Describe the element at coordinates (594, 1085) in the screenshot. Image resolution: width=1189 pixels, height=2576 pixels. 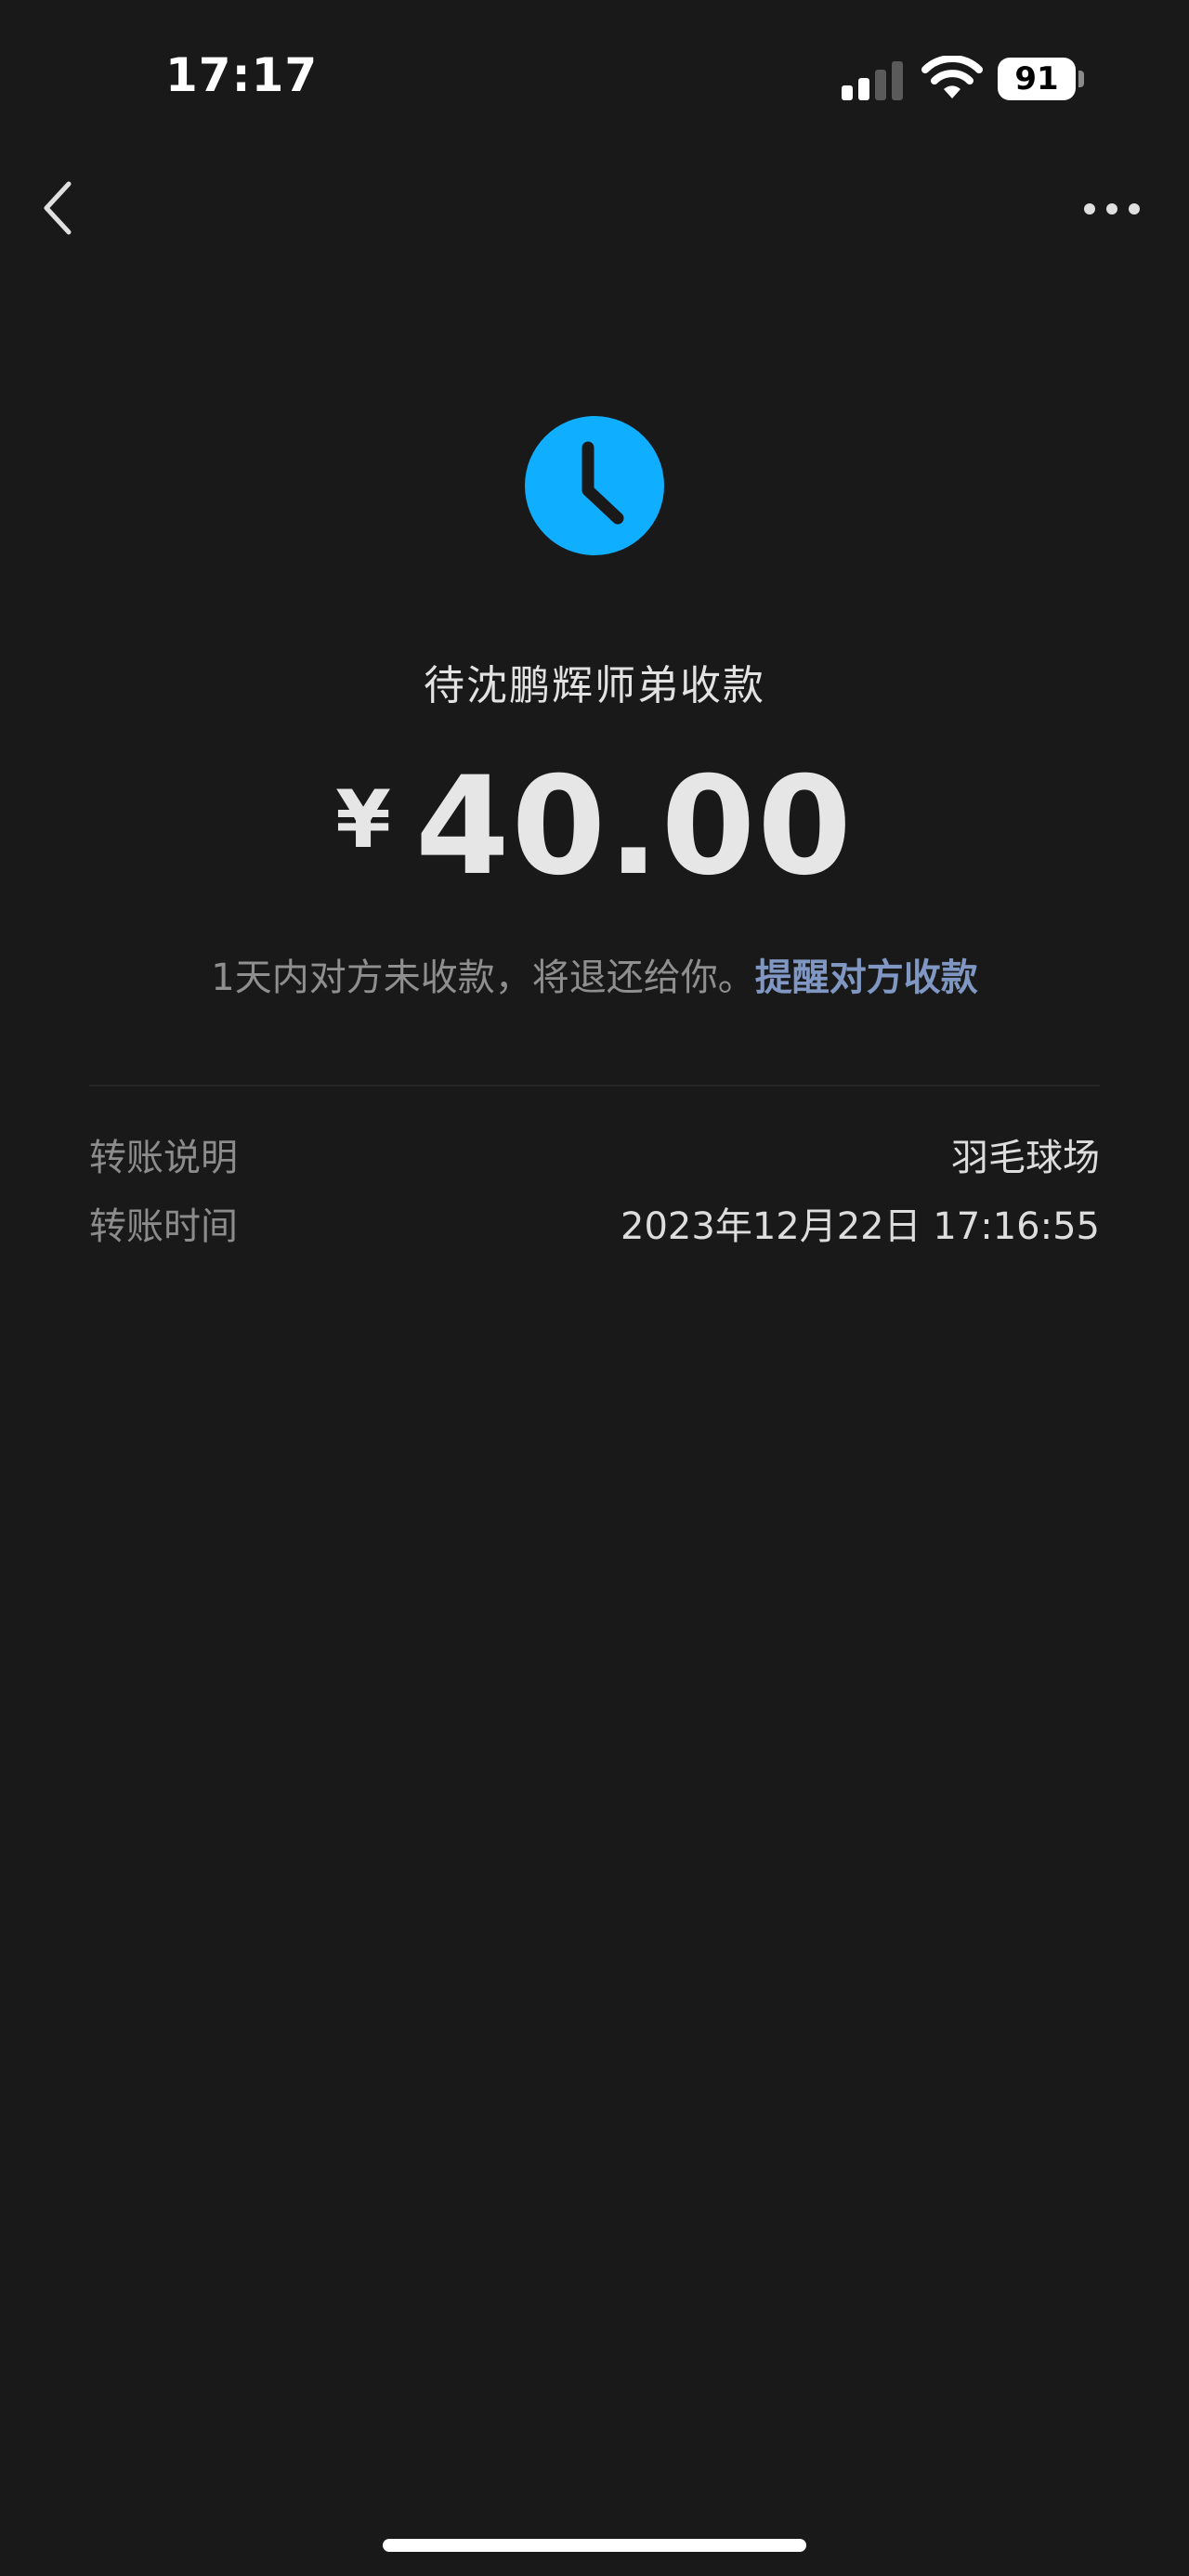
I see `divider` at that location.